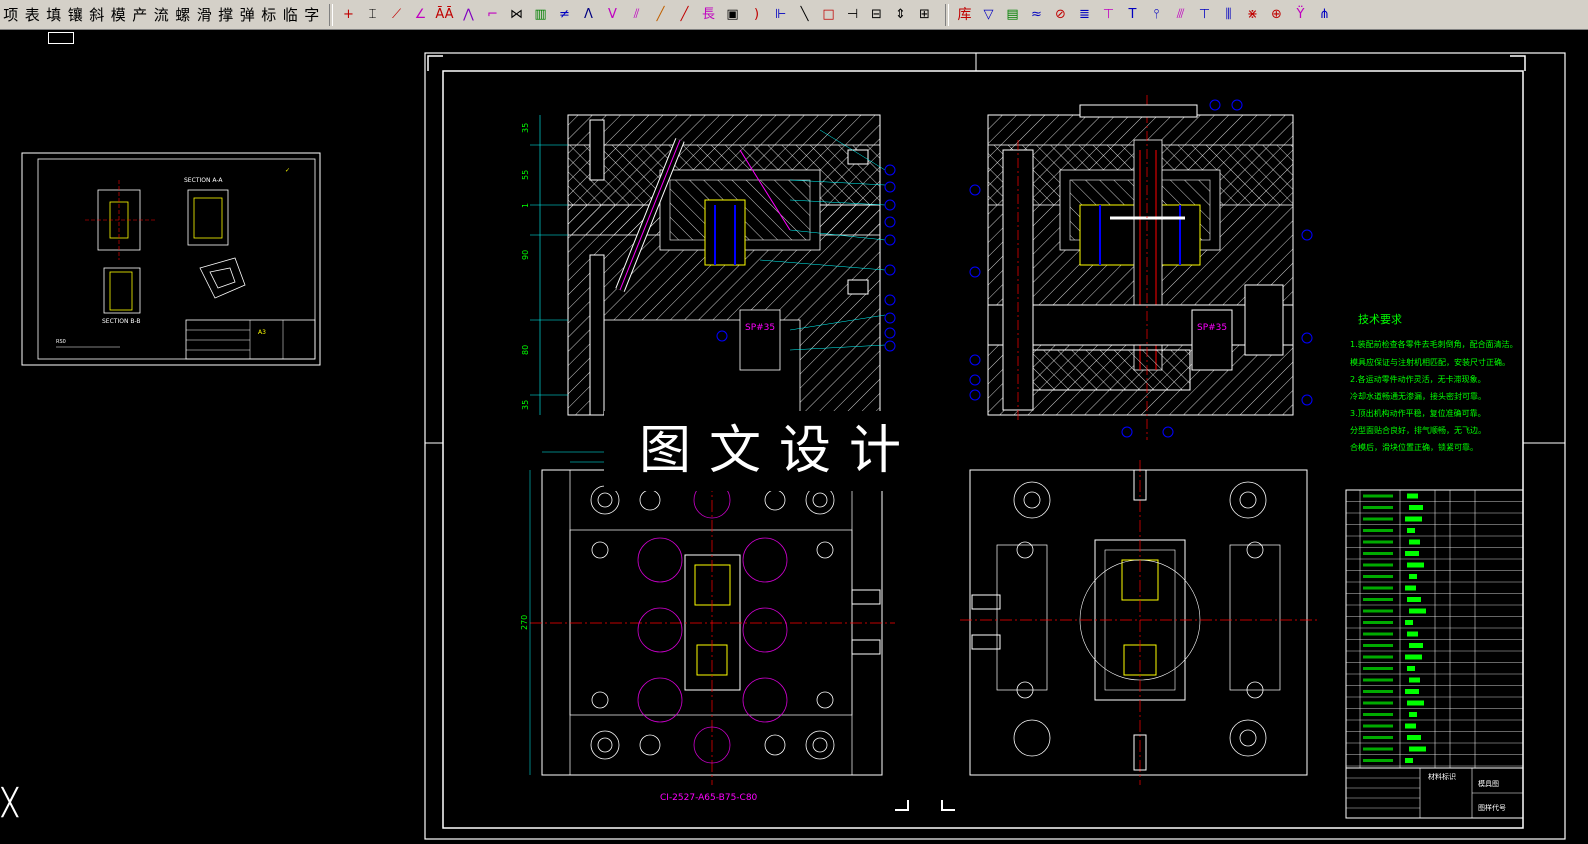 The height and width of the screenshot is (844, 1588). I want to click on library-label: 库, so click(964, 14).